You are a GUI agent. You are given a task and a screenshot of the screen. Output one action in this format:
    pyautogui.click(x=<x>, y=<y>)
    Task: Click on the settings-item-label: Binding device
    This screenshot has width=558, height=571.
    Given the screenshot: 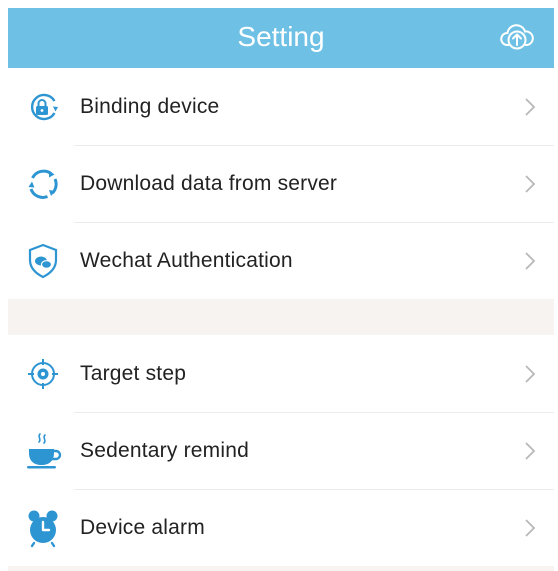 What is the action you would take?
    pyautogui.click(x=150, y=106)
    